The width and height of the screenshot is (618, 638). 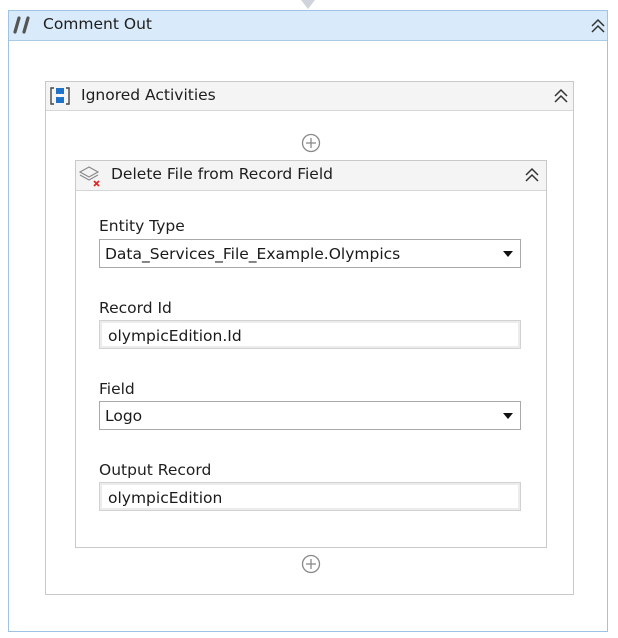 I want to click on output-record-label: Output Record, so click(x=155, y=470).